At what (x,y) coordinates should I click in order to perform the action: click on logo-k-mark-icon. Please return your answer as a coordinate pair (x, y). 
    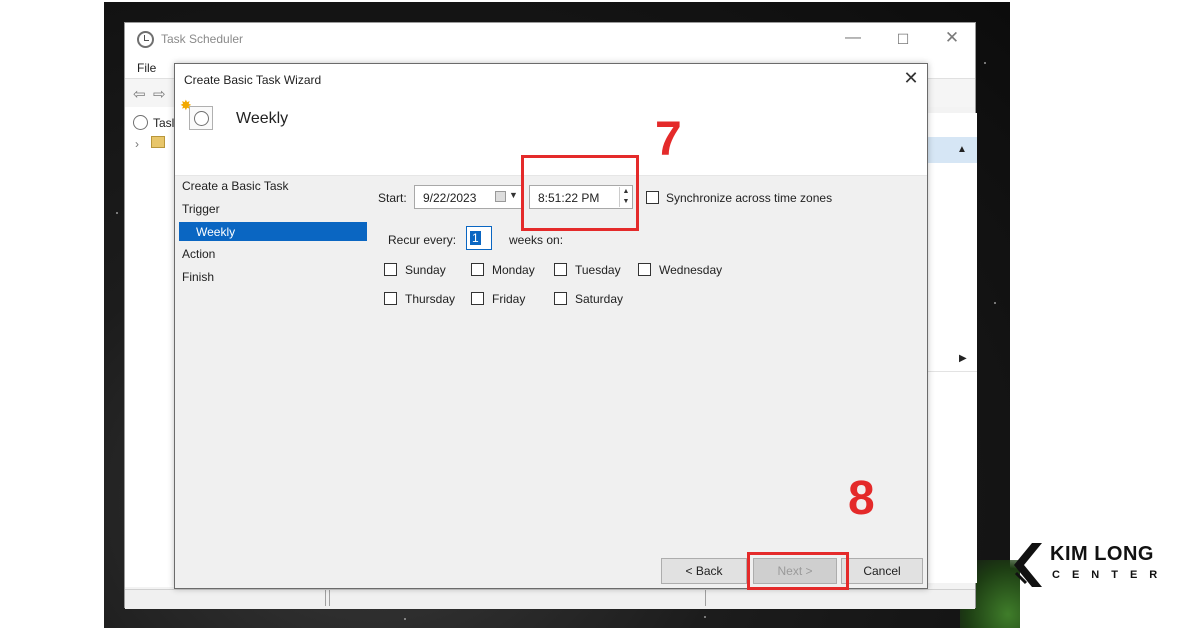
    Looking at the image, I should click on (1028, 565).